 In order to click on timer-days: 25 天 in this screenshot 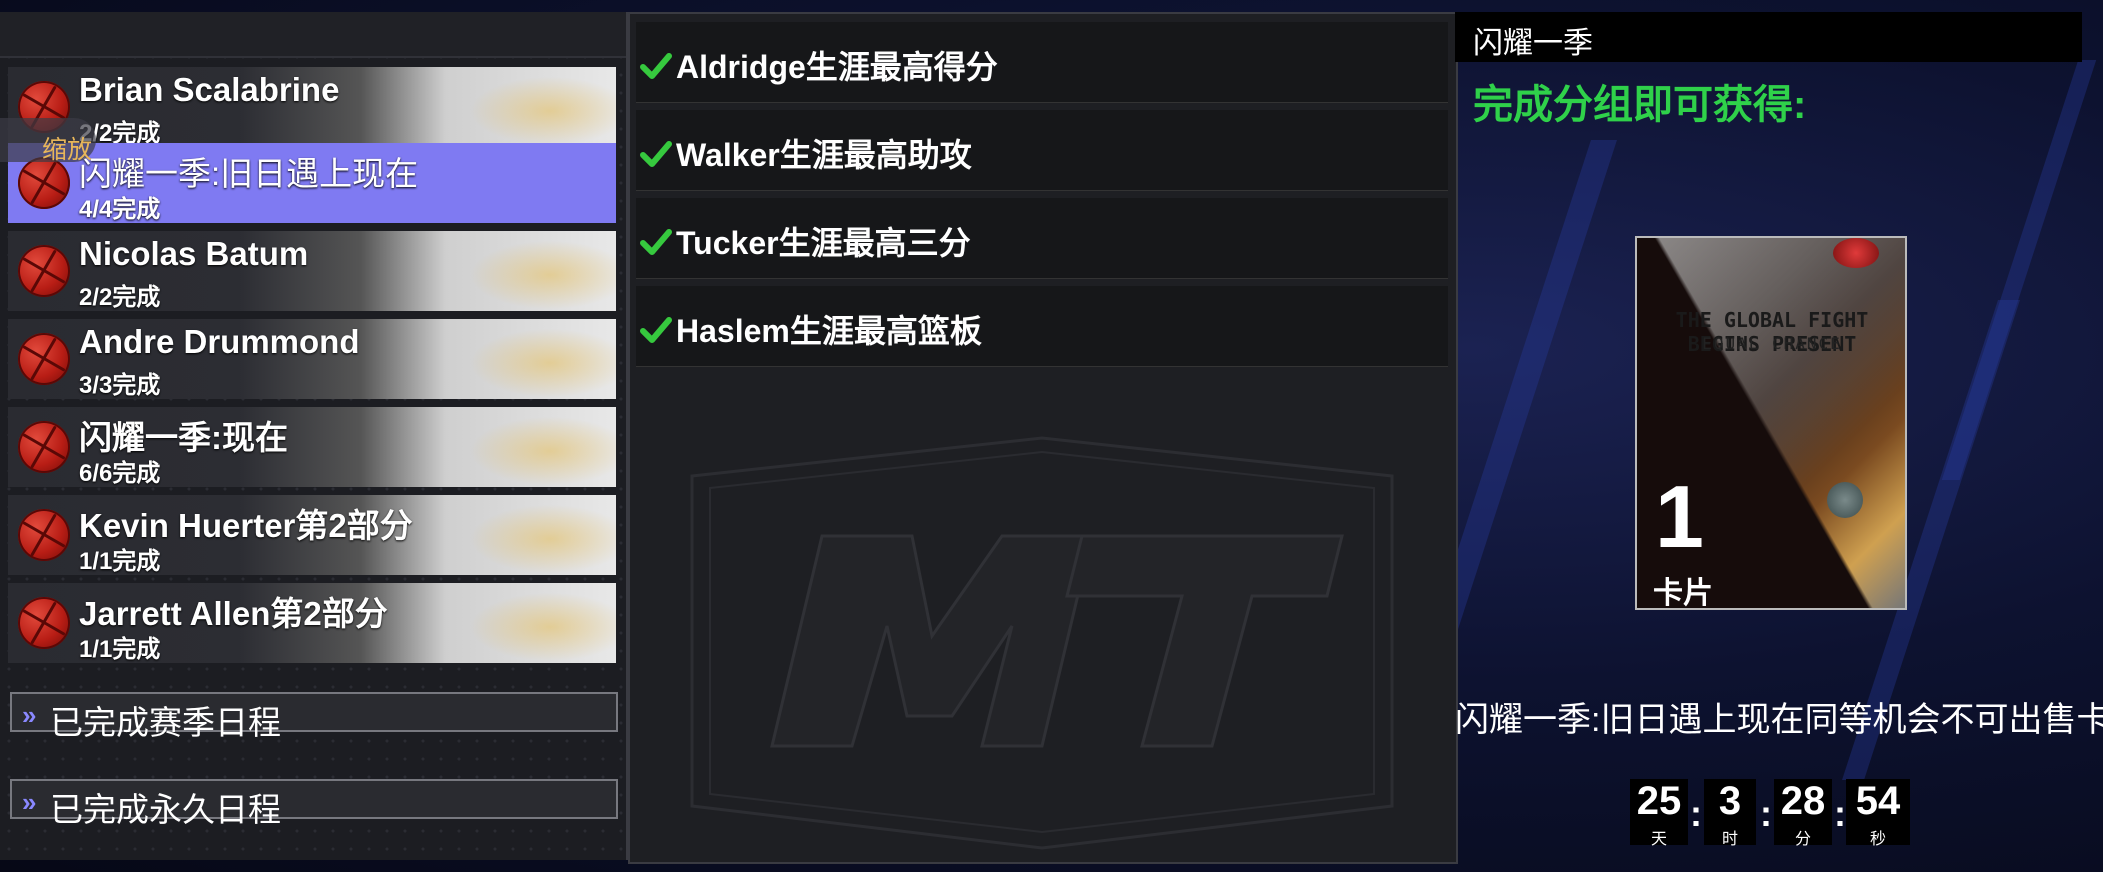, I will do `click(1659, 813)`.